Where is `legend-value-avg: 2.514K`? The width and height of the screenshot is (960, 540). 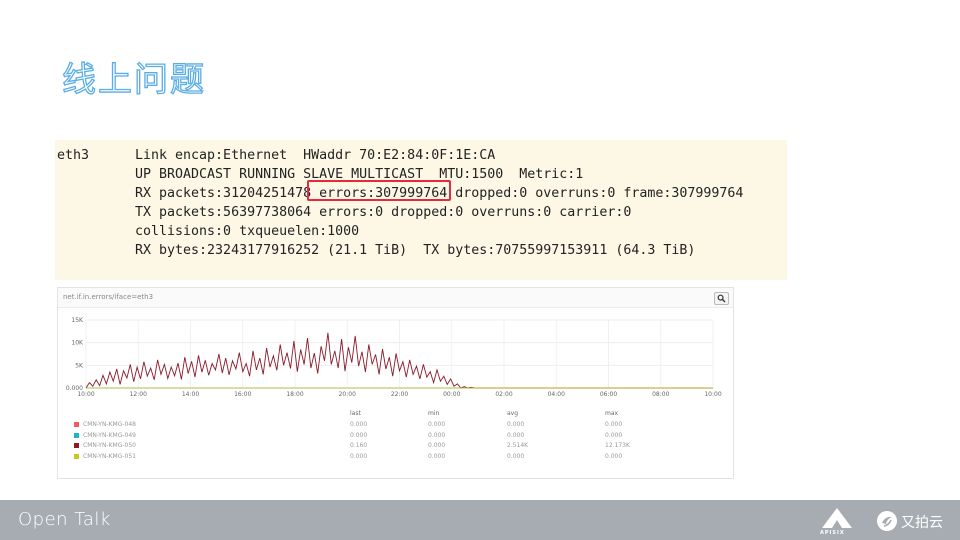
legend-value-avg: 2.514K is located at coordinates (518, 445).